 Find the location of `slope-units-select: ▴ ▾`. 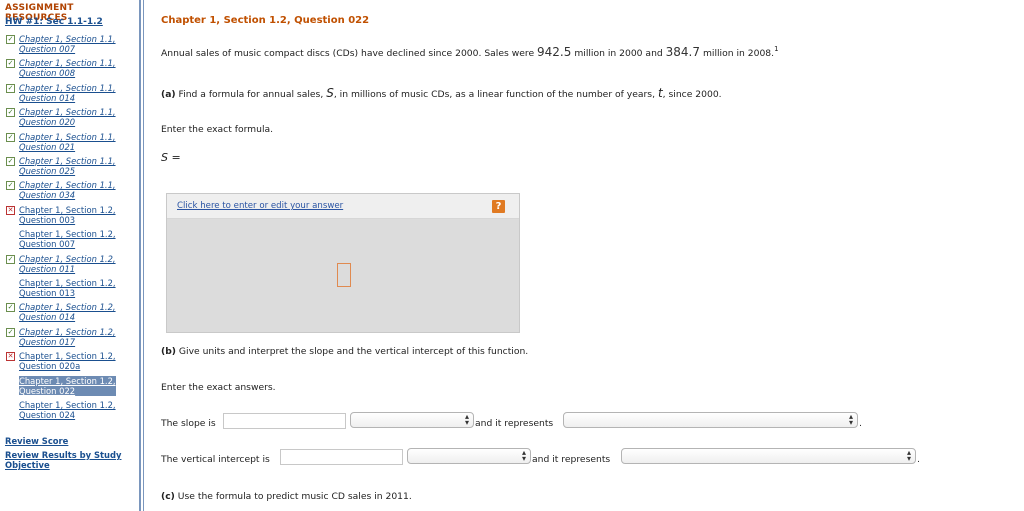

slope-units-select: ▴ ▾ is located at coordinates (412, 420).